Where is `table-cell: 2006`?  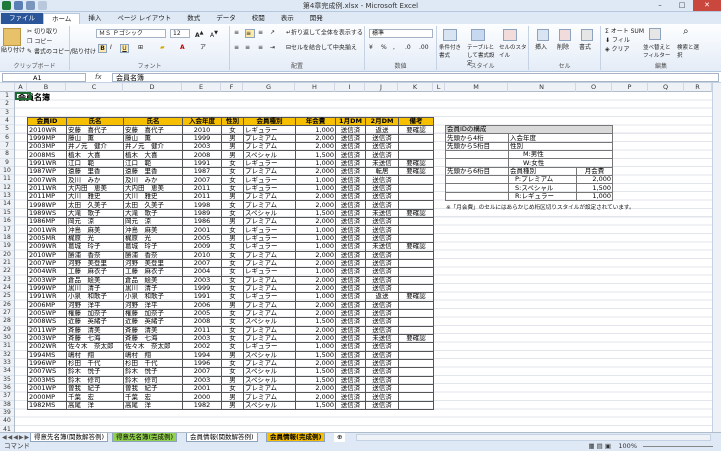 table-cell: 2006 is located at coordinates (202, 305).